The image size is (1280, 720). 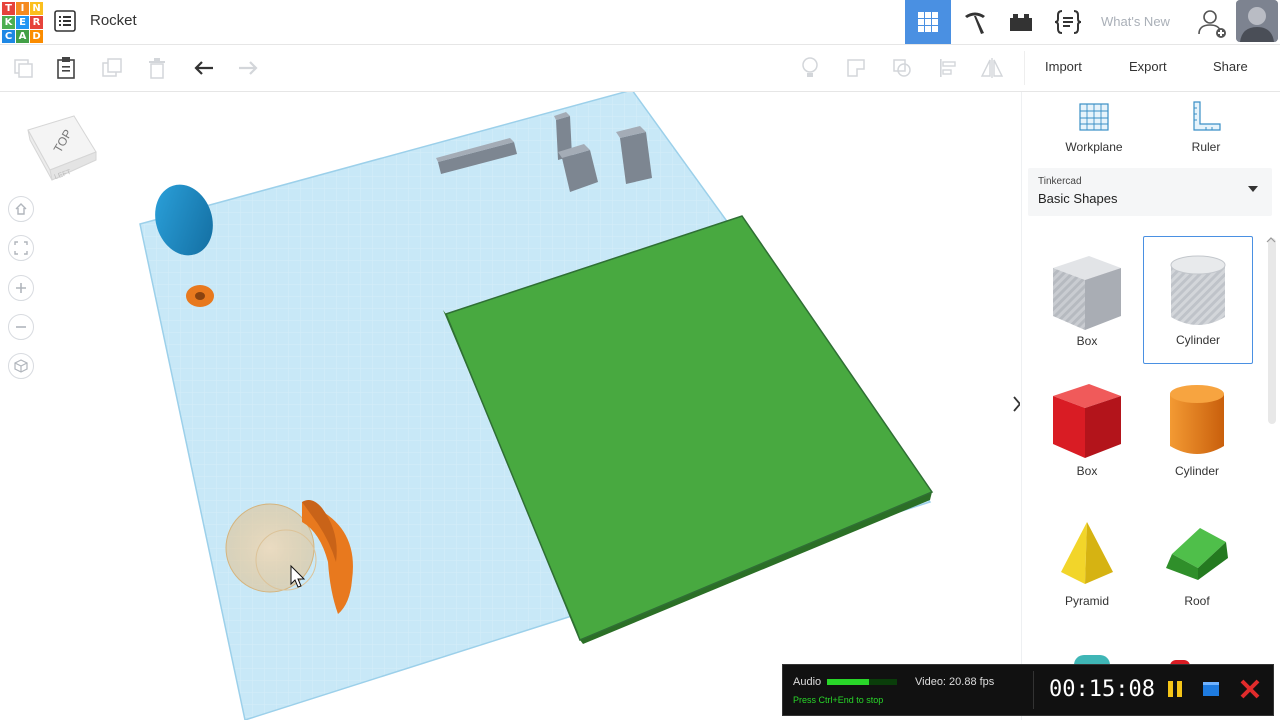 I want to click on shape-card-pyramid: Pyramid, so click(x=1087, y=561).